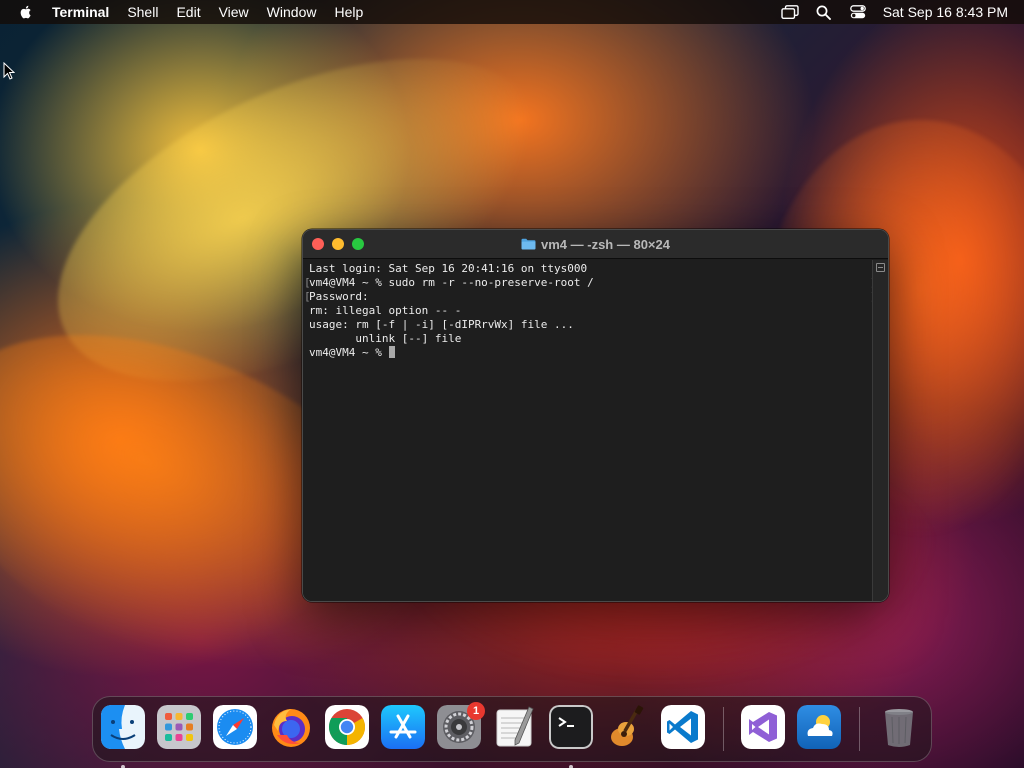 The height and width of the screenshot is (768, 1024). Describe the element at coordinates (358, 244) in the screenshot. I see `zoom-window-button` at that location.